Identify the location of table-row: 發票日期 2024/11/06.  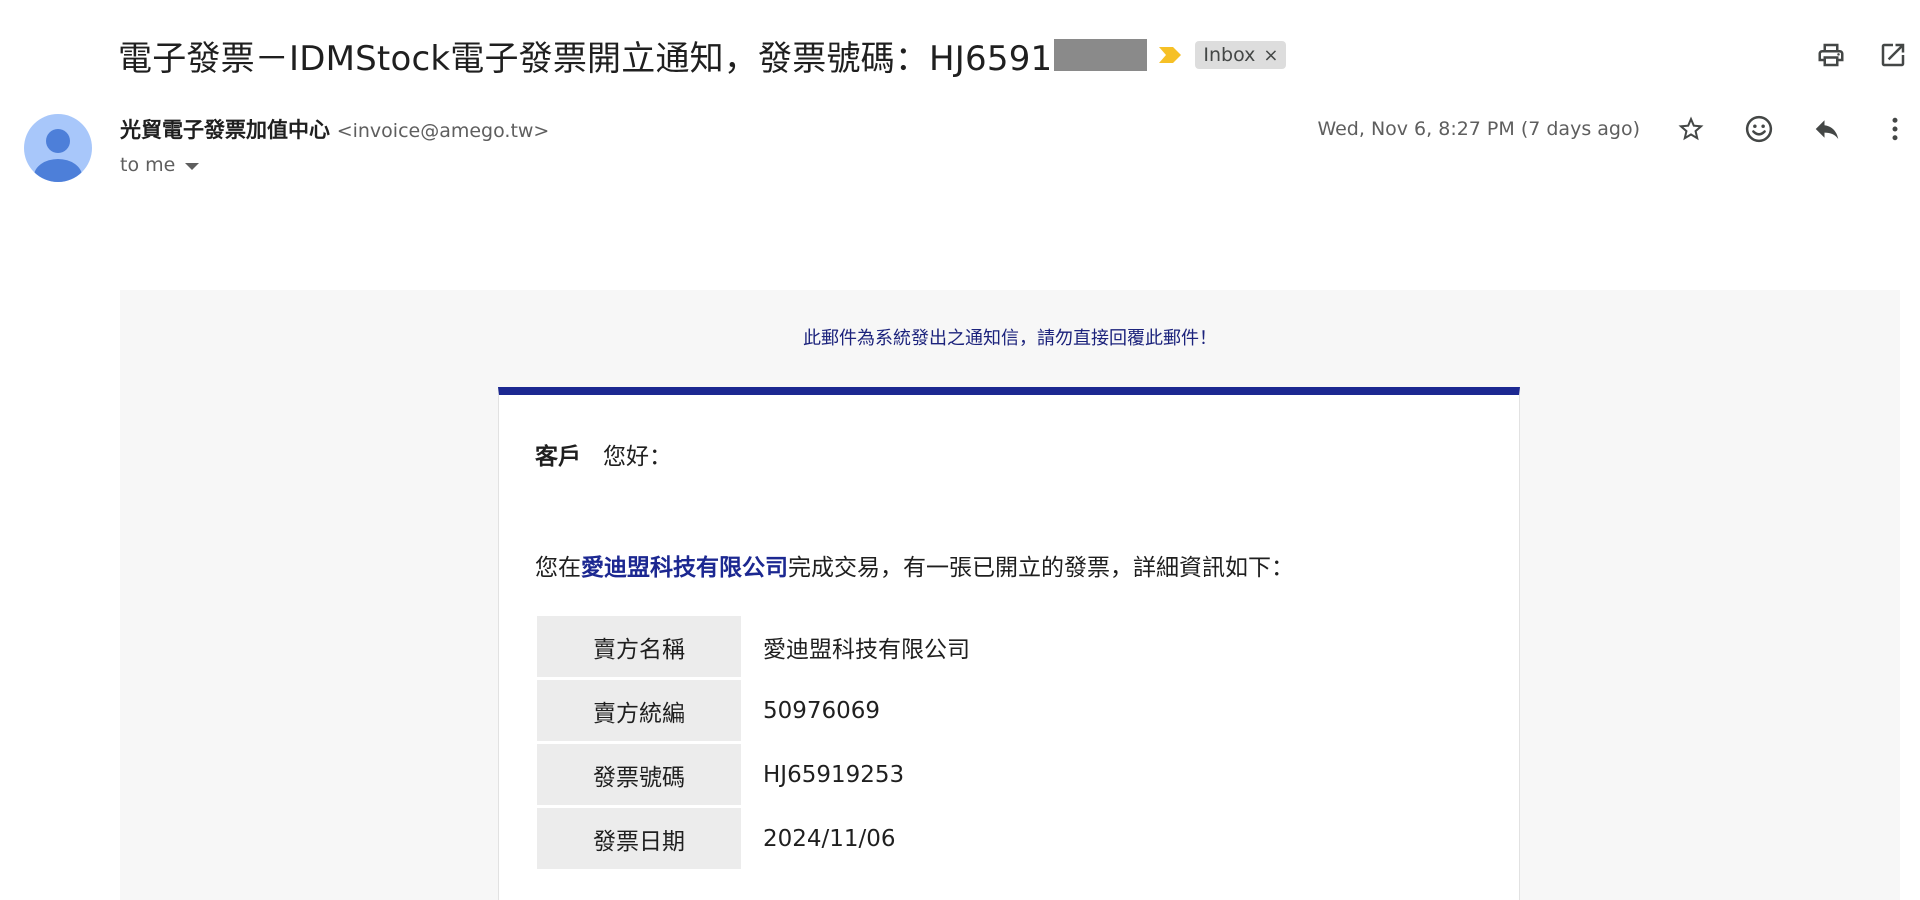
(989, 838).